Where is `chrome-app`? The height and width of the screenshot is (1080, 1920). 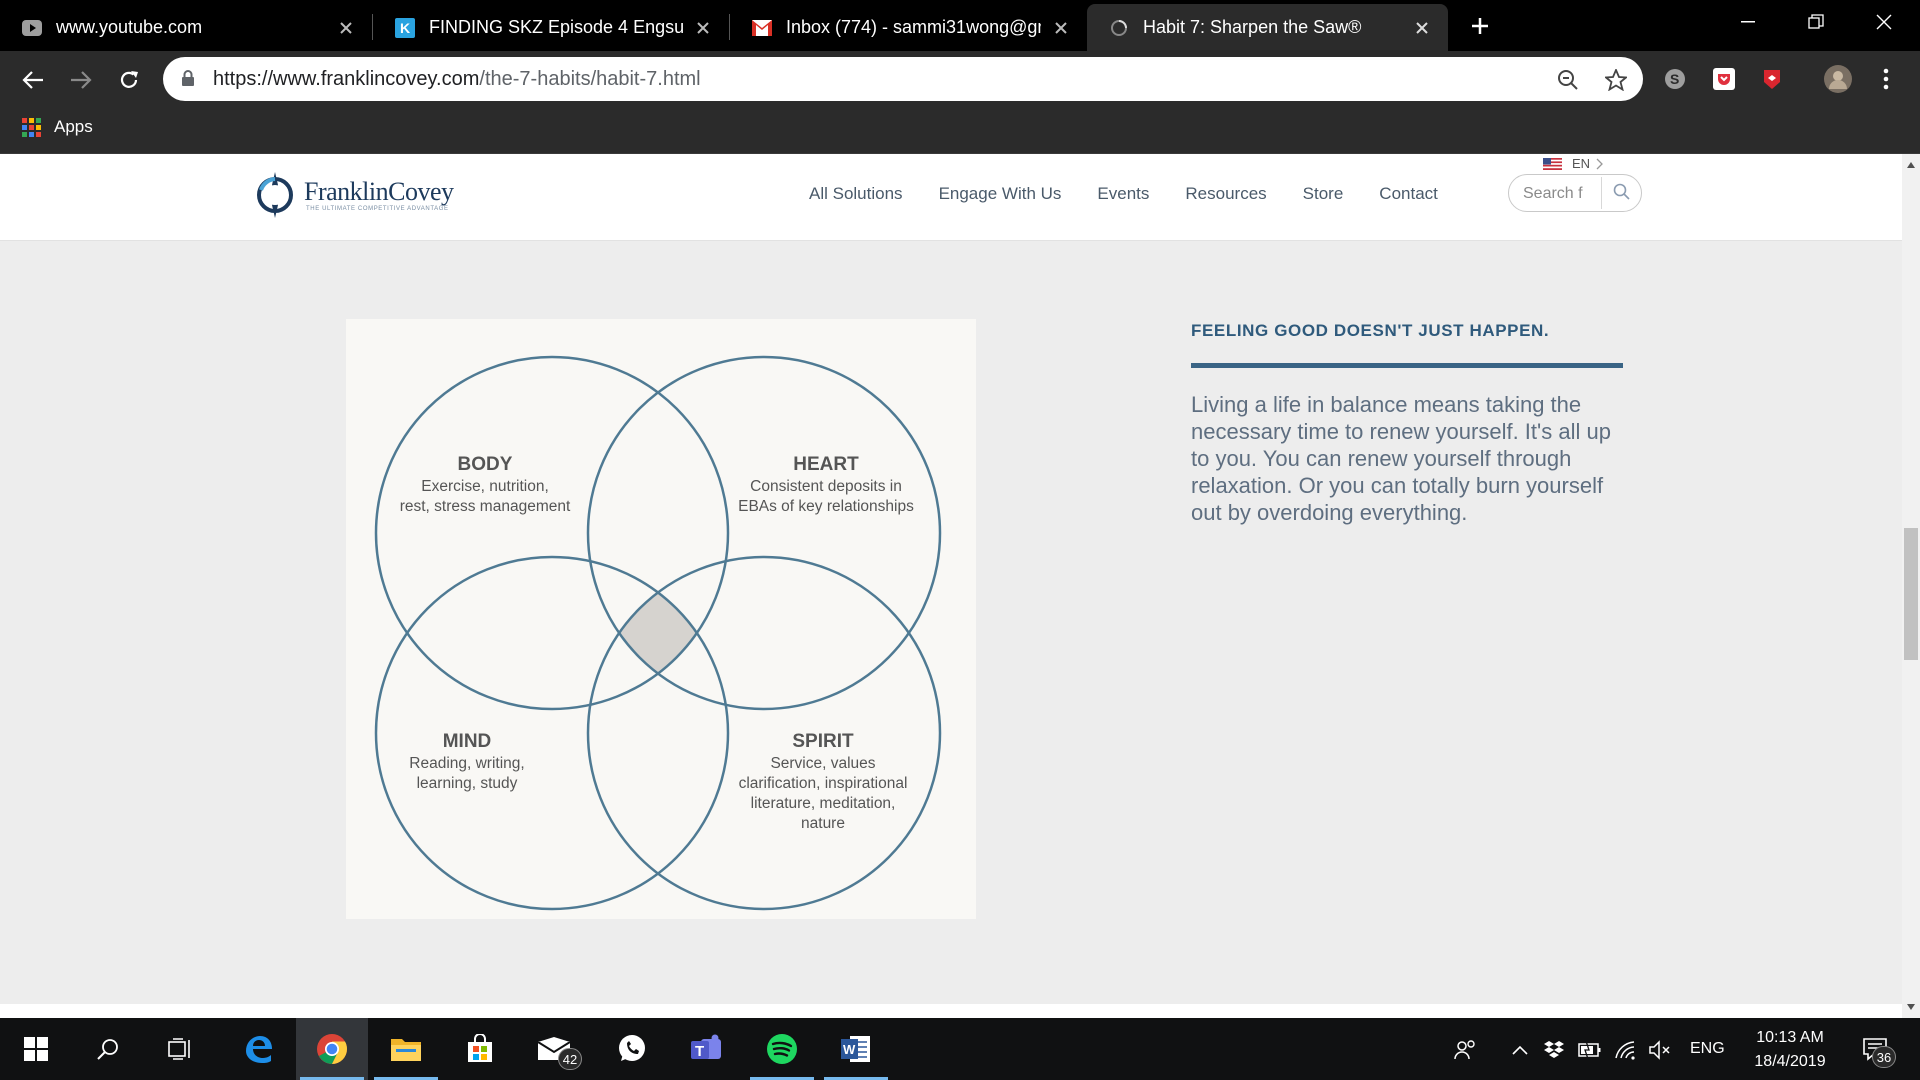 chrome-app is located at coordinates (332, 1049).